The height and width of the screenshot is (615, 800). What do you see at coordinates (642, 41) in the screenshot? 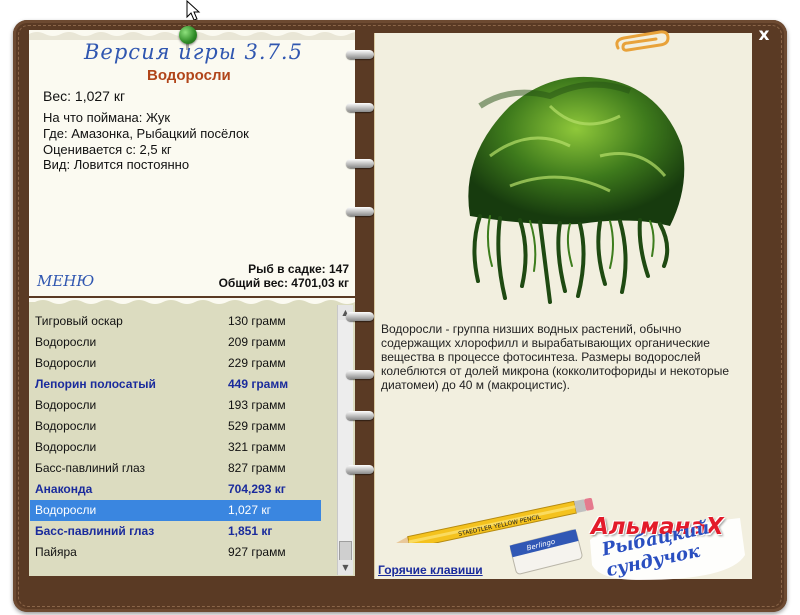
I see `paperclip-icon` at bounding box center [642, 41].